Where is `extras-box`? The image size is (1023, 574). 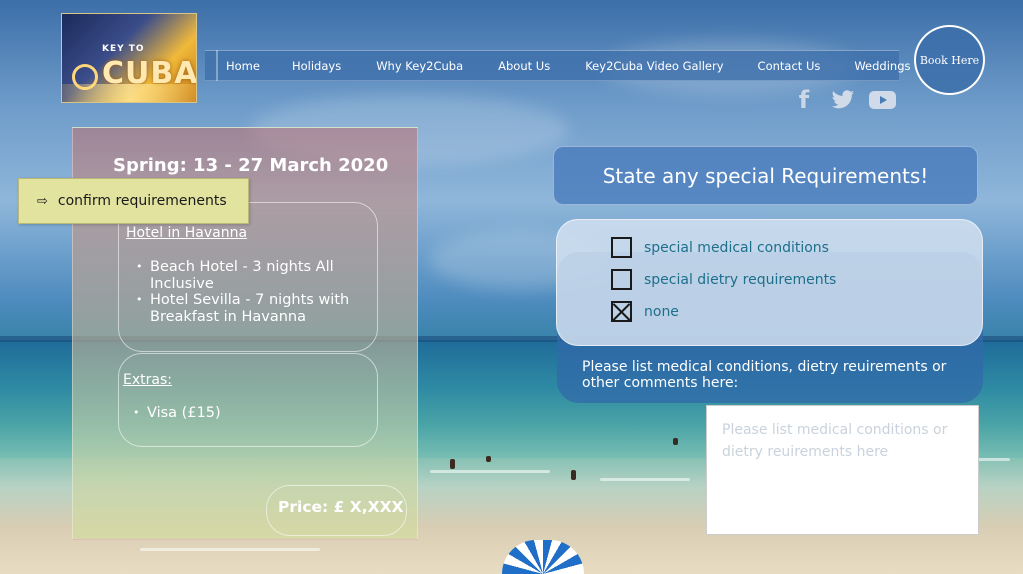 extras-box is located at coordinates (248, 400).